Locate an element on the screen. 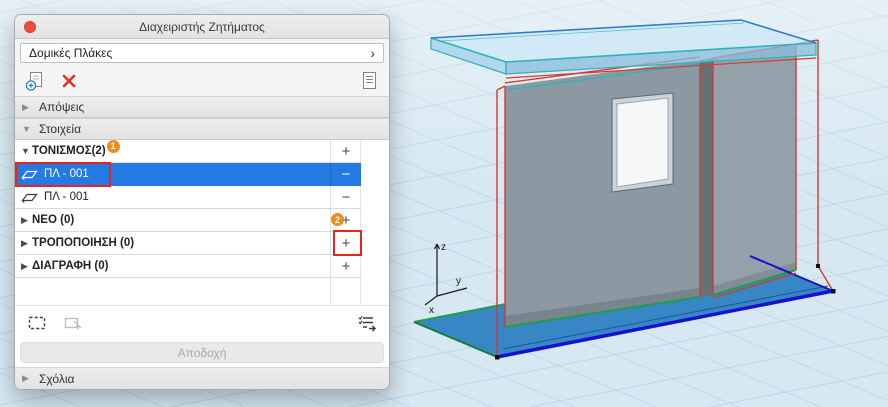 The image size is (888, 407). tree-group-highlight: ΤΟΝΙΣΜΟΣ(2) 1 + is located at coordinates (188, 151).